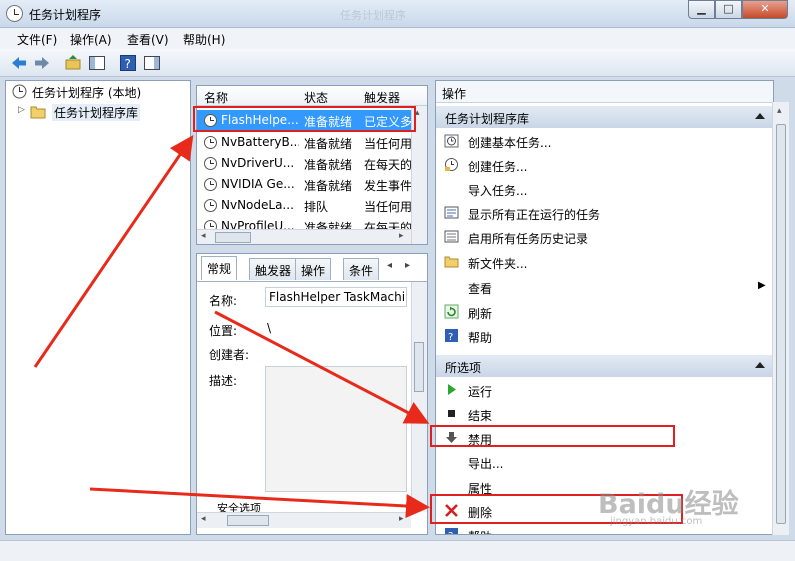 The width and height of the screenshot is (795, 561). I want to click on action-label: 帮助, so click(480, 531).